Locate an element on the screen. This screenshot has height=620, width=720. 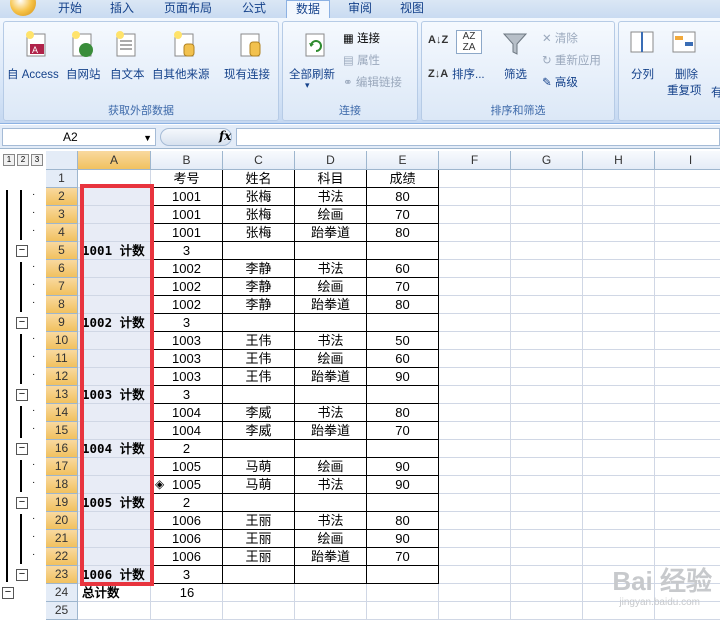
cell-c22: 王丽 is located at coordinates (259, 557).